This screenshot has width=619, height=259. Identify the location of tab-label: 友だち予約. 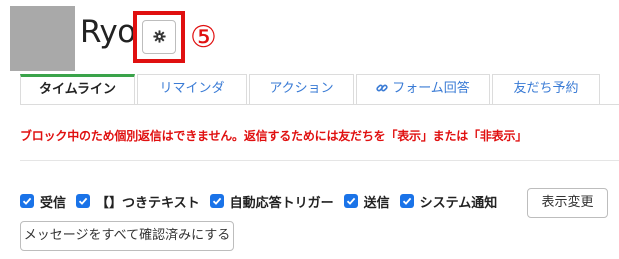
(546, 88).